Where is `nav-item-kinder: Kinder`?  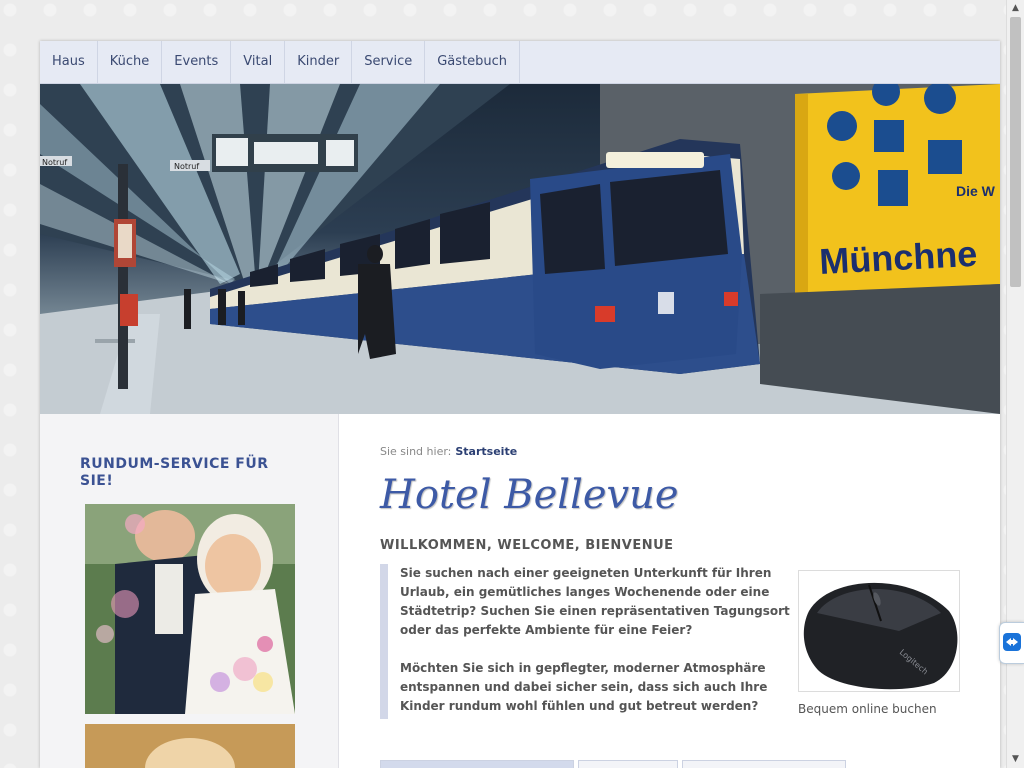
nav-item-kinder: Kinder is located at coordinates (319, 62).